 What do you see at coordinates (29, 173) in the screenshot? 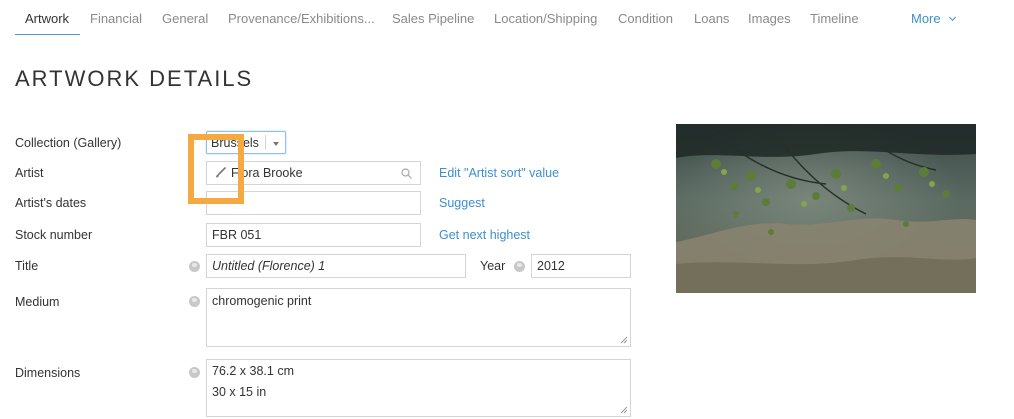
I see `artist-label: Artist` at bounding box center [29, 173].